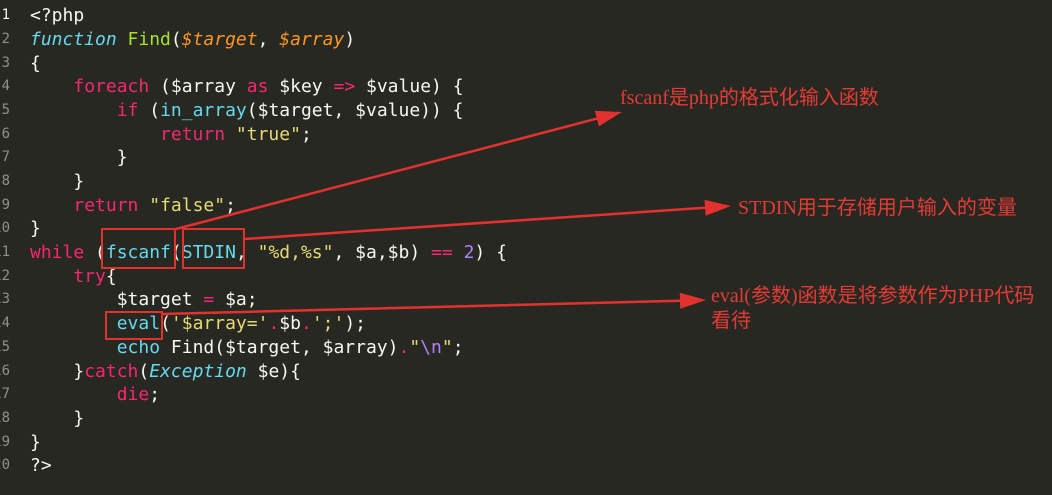 This screenshot has width=1052, height=495. Describe the element at coordinates (273, 371) in the screenshot. I see `code-plain-token: $e){` at that location.